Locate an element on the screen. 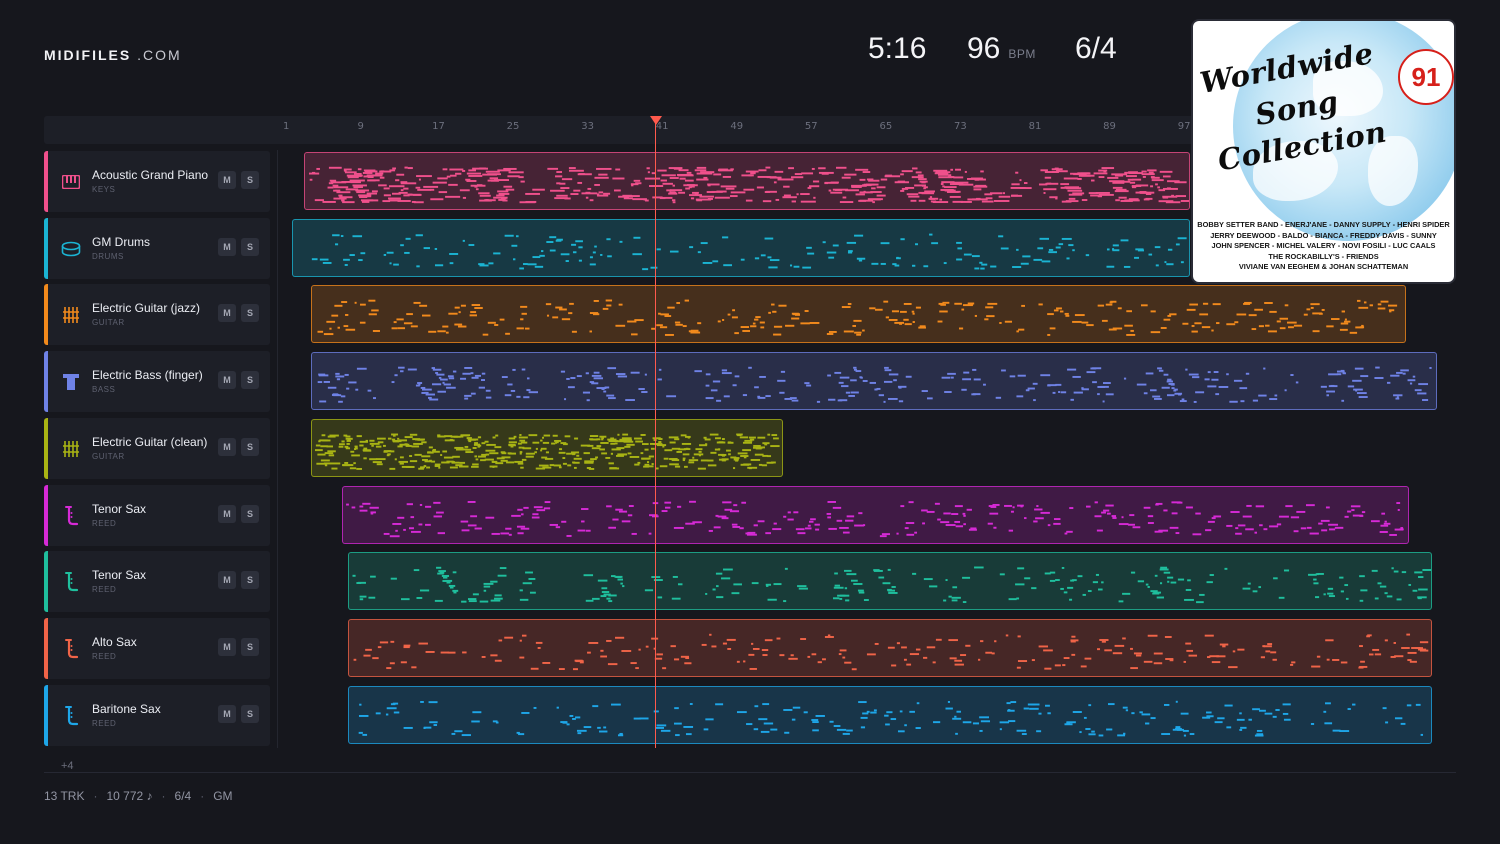  bar-tick-label: 97 is located at coordinates (1184, 126).